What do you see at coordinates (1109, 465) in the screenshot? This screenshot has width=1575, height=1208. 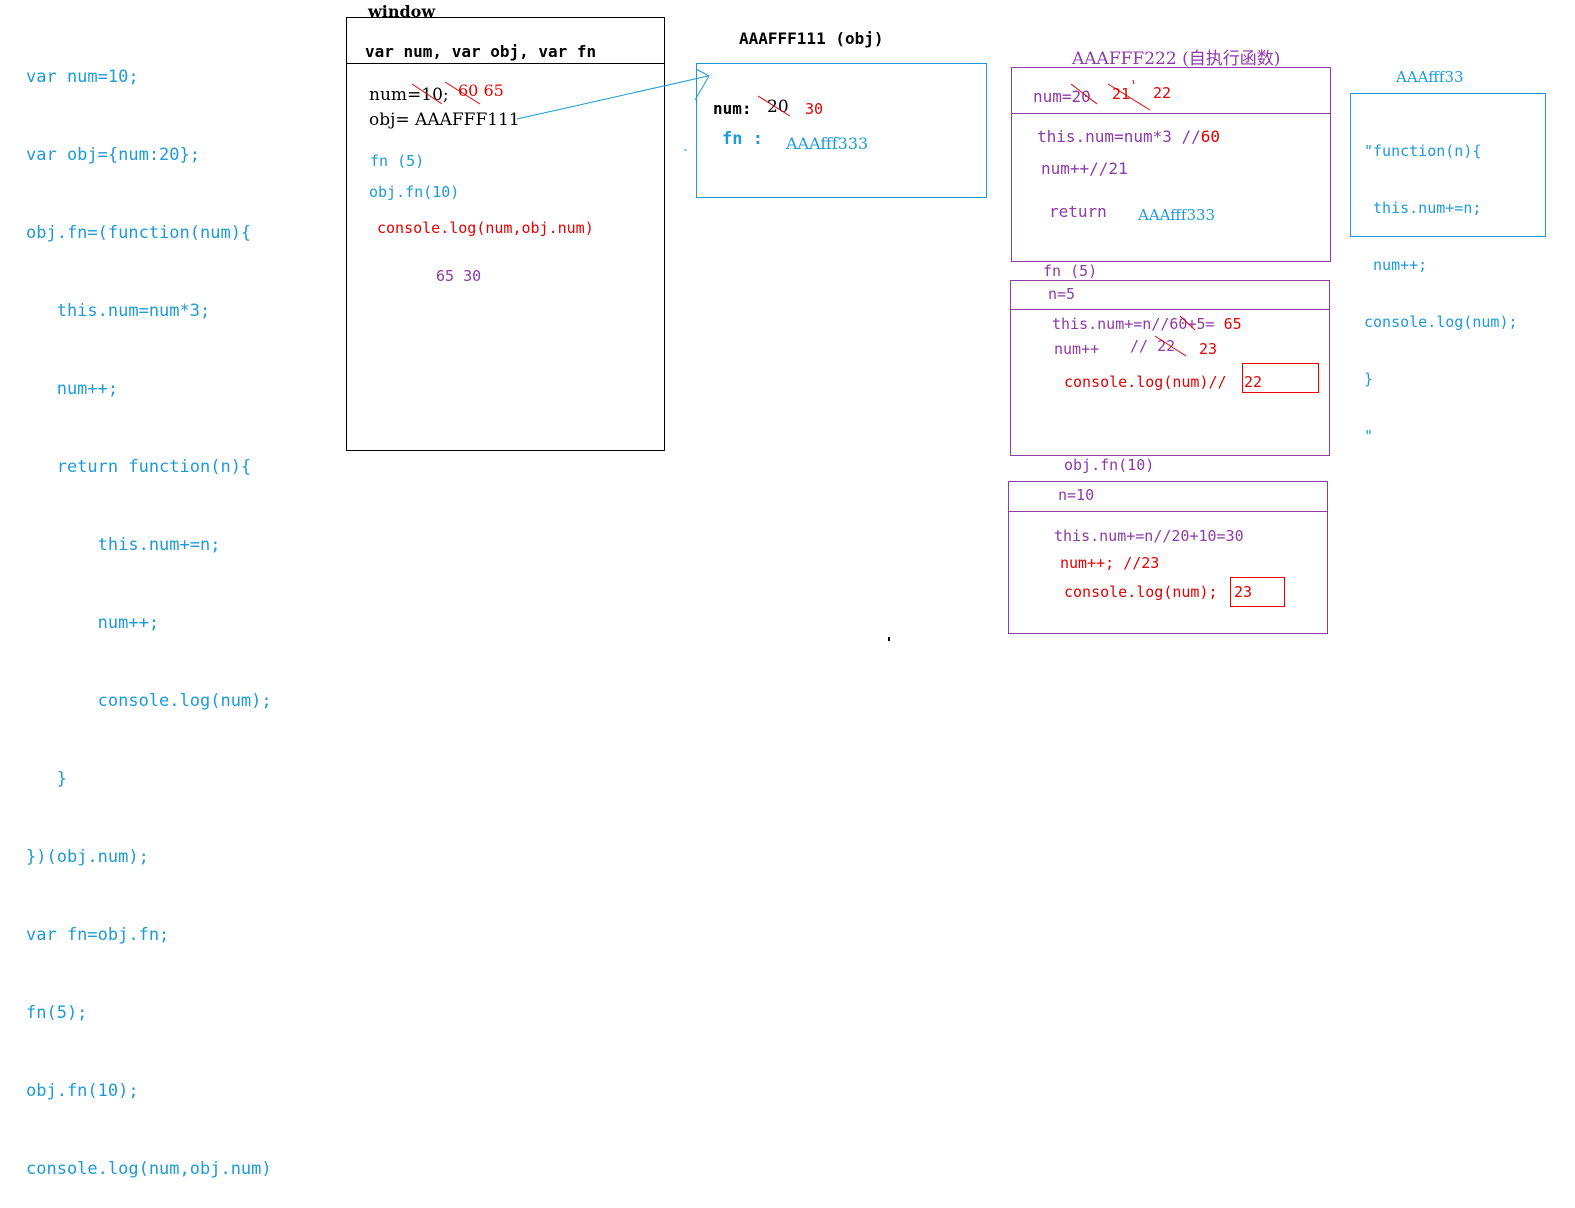 I see `fn10-title: obj.fn(10)` at bounding box center [1109, 465].